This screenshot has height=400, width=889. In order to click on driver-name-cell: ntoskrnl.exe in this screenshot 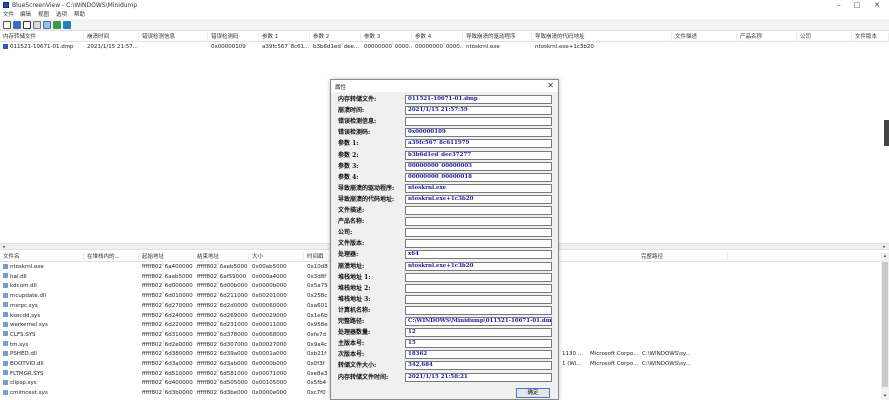, I will do `click(42, 267)`.